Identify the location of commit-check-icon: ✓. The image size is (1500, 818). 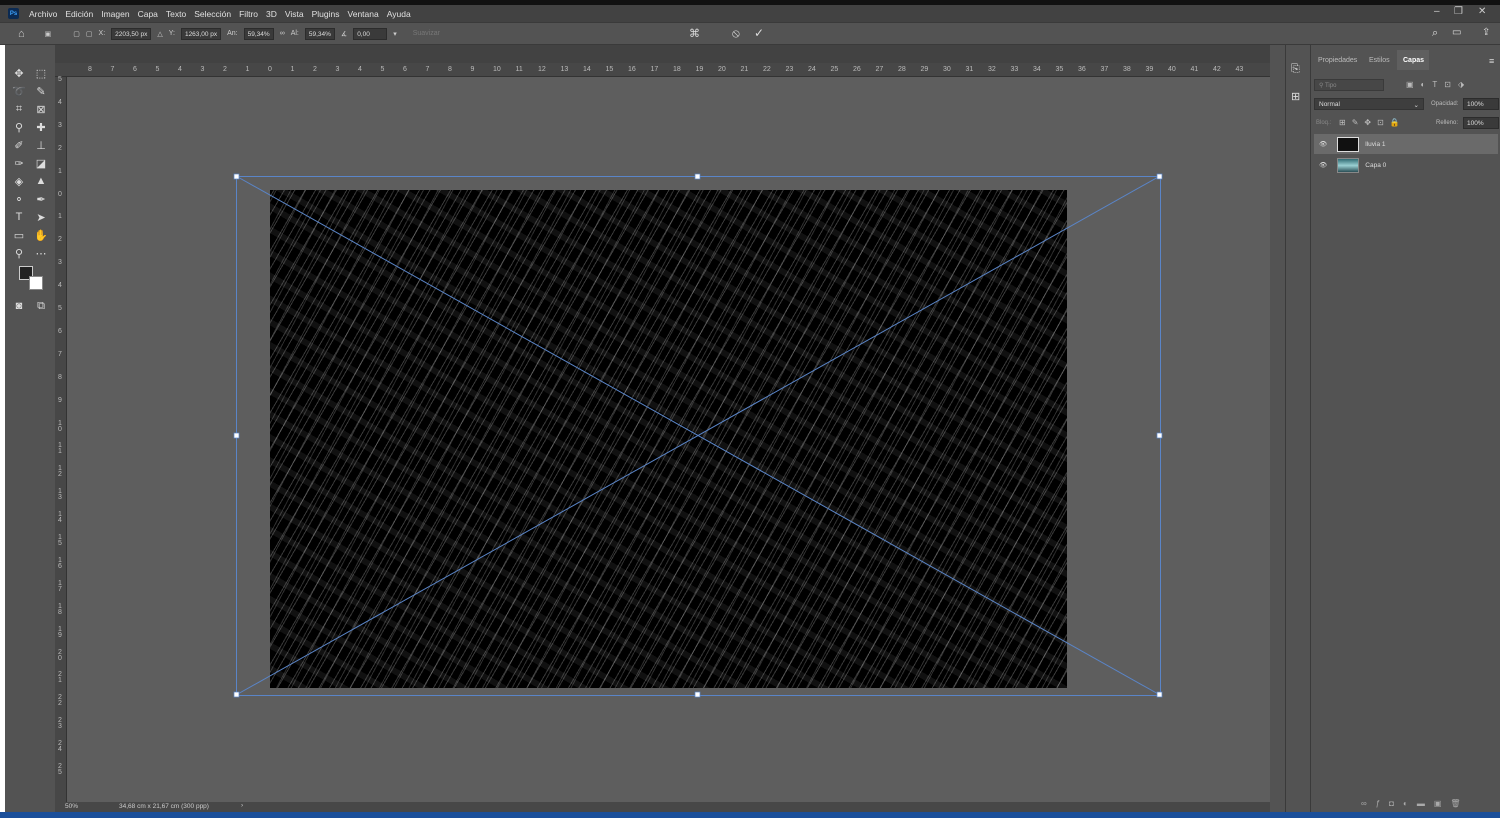
(759, 33).